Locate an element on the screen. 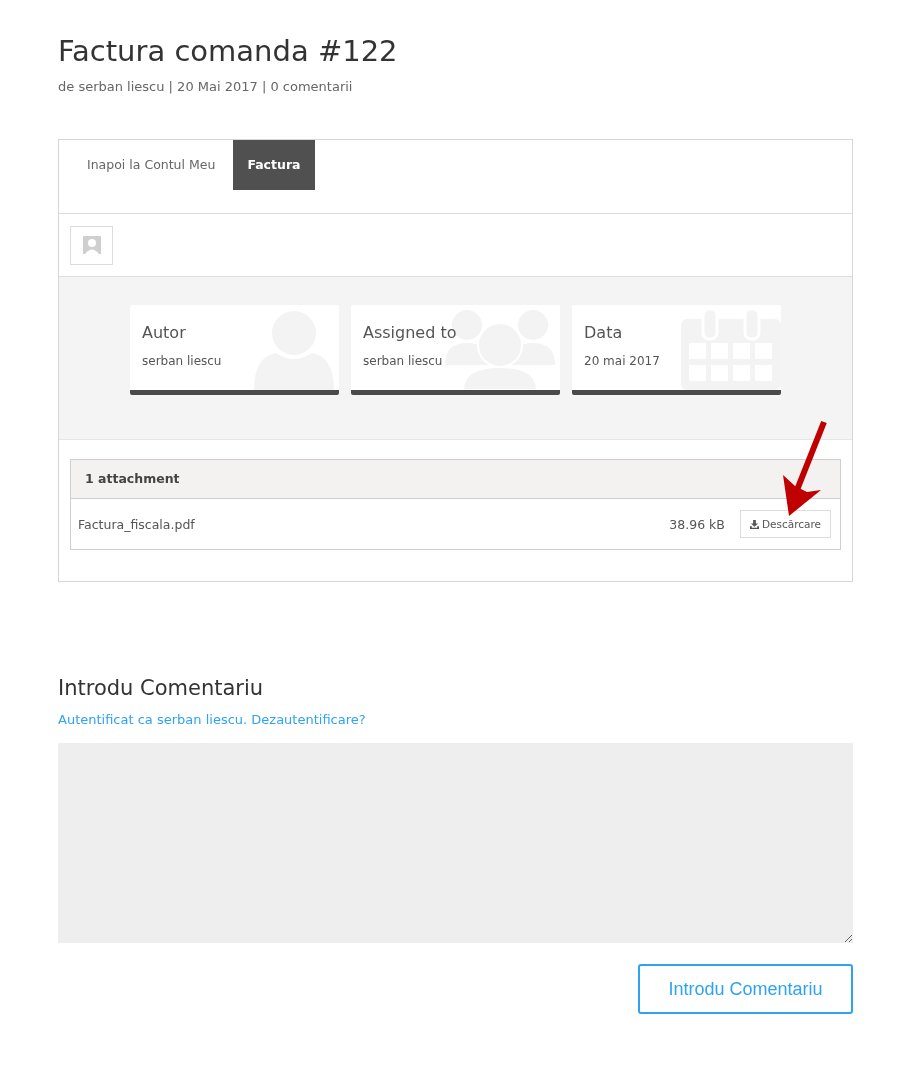 The width and height of the screenshot is (909, 1065). card-value: 20 mai 2017 is located at coordinates (622, 361).